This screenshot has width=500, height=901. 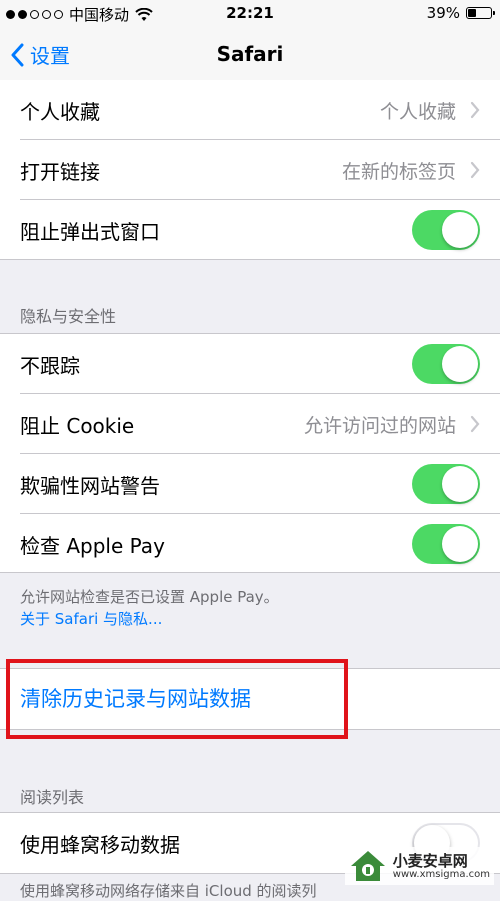 I want to click on row-open-links: 打开链接 在新的标签页, so click(x=250, y=170).